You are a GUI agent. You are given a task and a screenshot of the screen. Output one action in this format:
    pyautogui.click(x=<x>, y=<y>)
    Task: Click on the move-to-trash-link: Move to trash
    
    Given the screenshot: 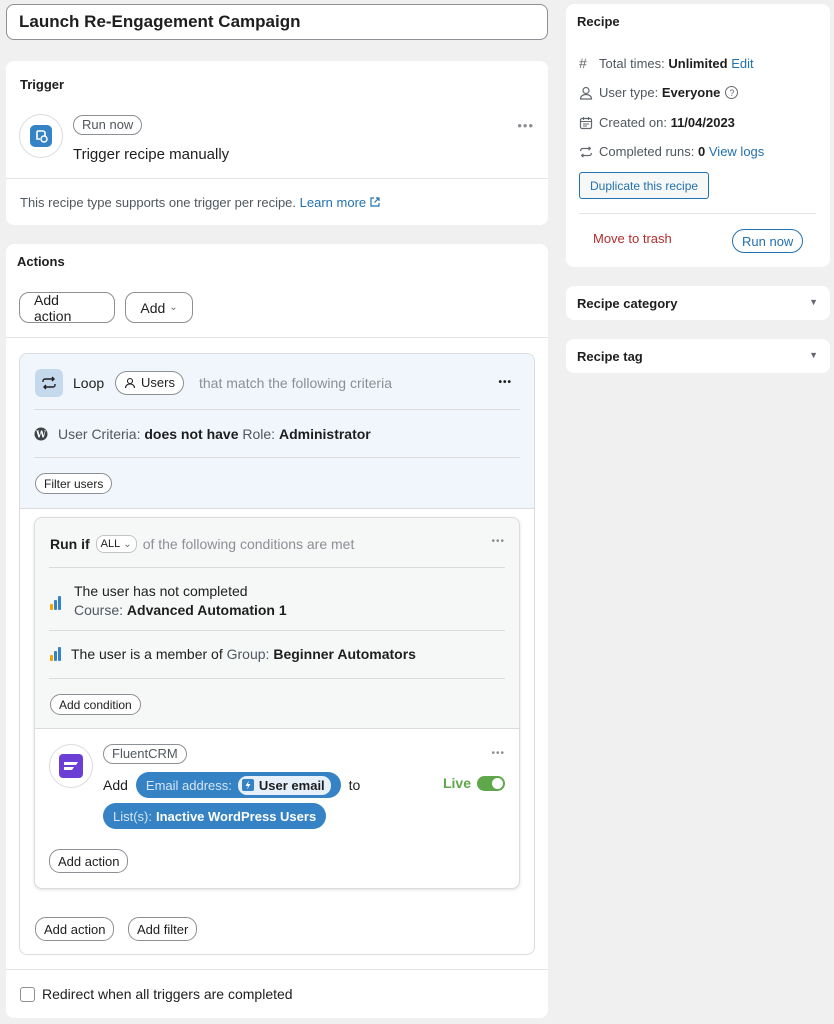 What is the action you would take?
    pyautogui.click(x=632, y=238)
    